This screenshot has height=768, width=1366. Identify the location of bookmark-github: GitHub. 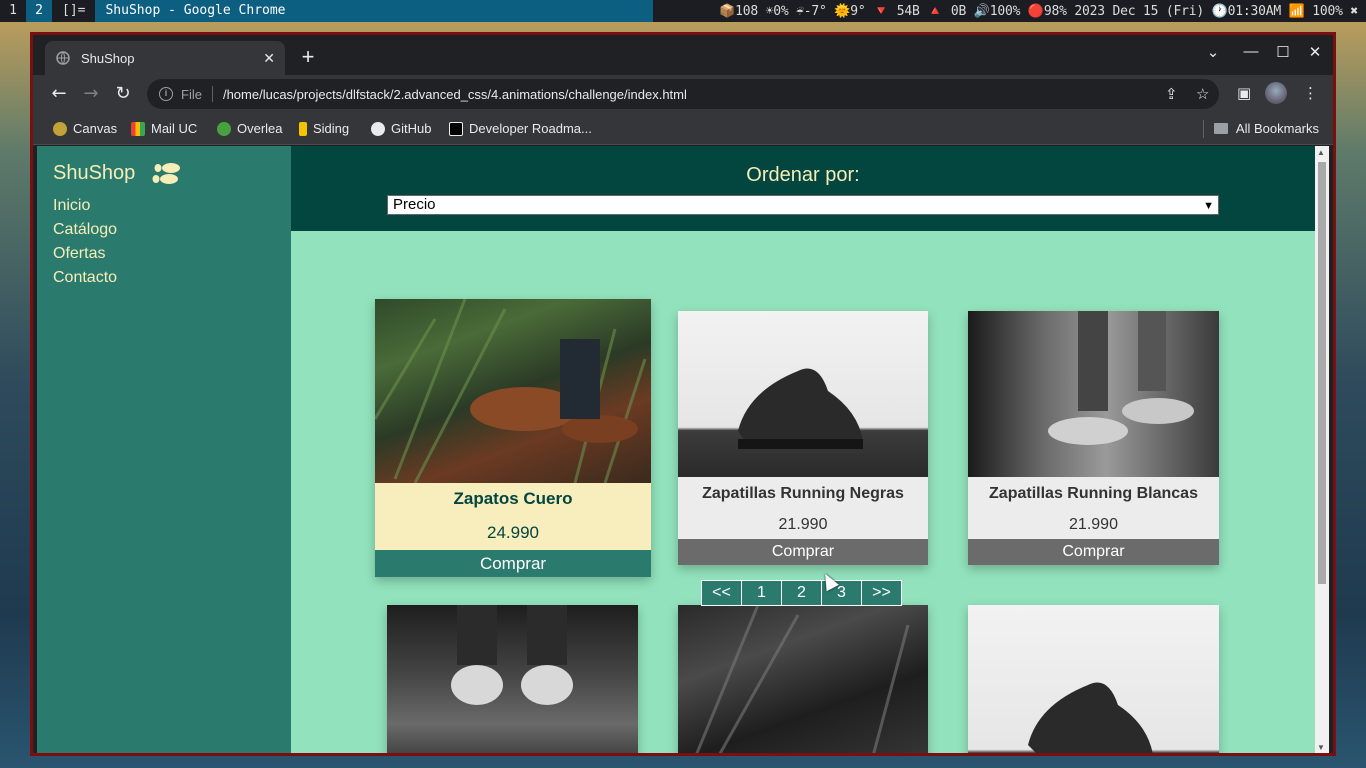
(401, 128).